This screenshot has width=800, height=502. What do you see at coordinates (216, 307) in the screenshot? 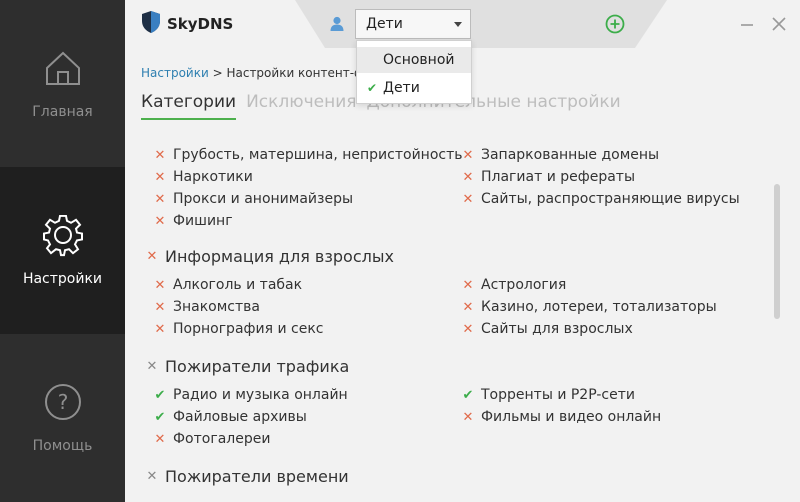
I see `category-item-label: Знакомства` at bounding box center [216, 307].